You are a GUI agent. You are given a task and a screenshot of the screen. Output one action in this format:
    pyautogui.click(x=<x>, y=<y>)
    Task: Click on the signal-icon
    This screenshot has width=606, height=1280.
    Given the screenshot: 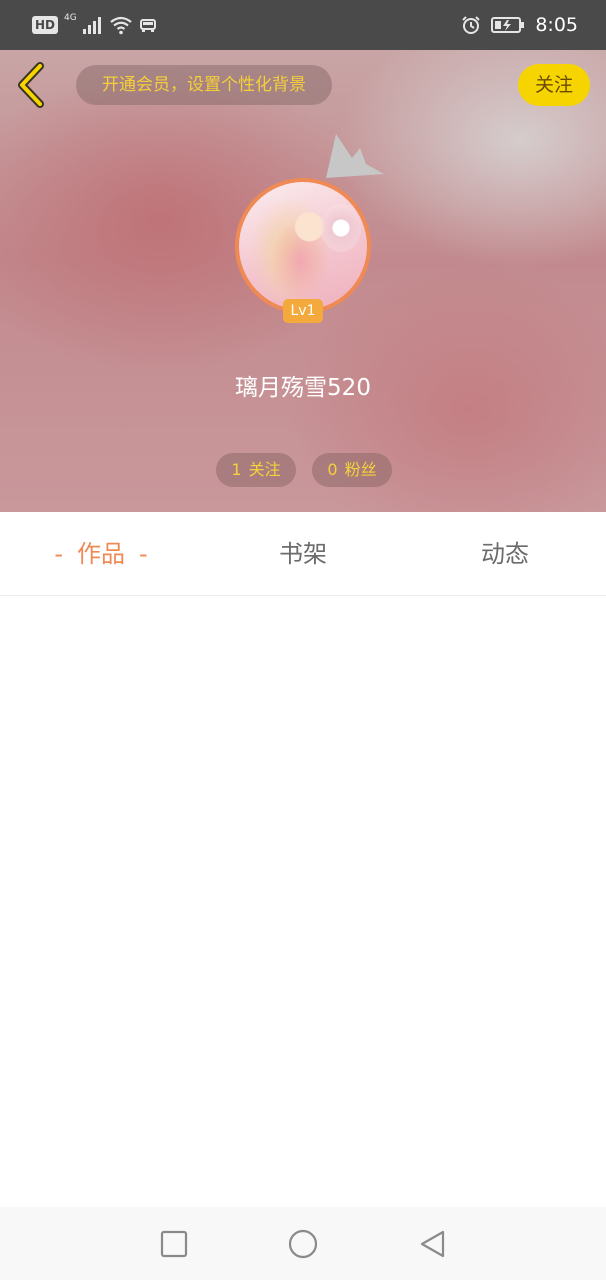 What is the action you would take?
    pyautogui.click(x=91, y=25)
    